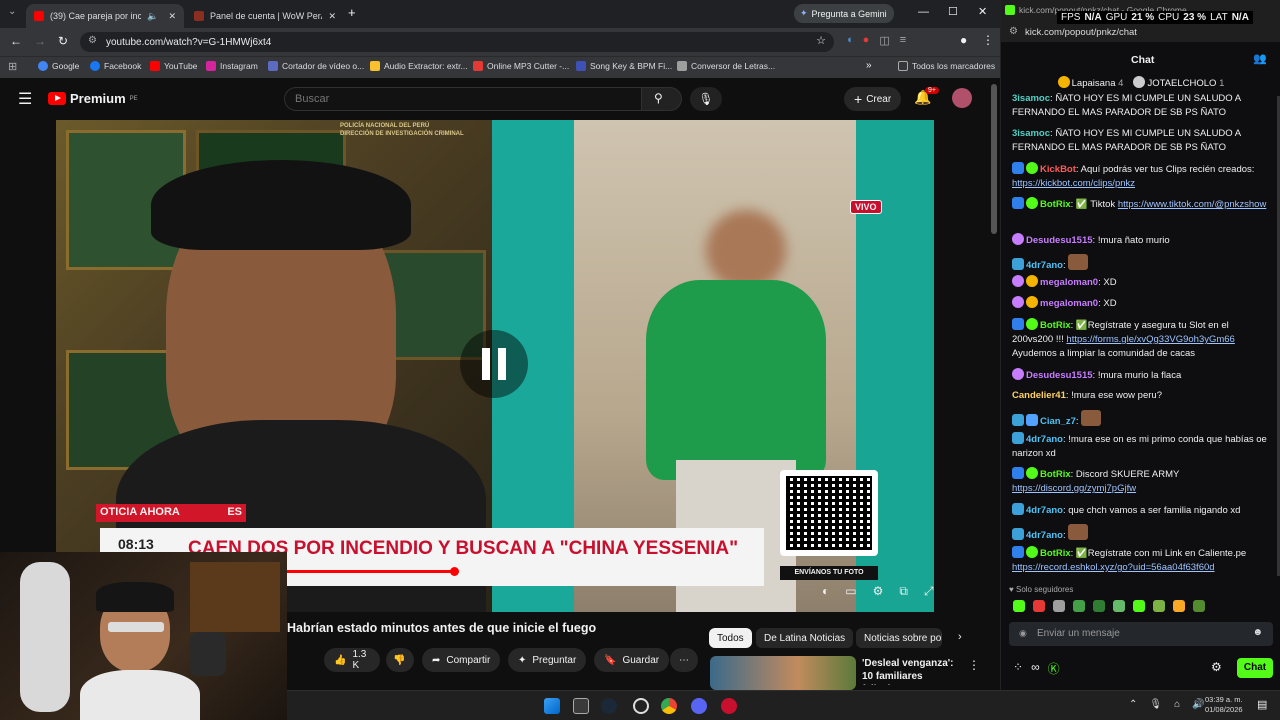 Image resolution: width=1280 pixels, height=720 pixels. What do you see at coordinates (669, 706) in the screenshot?
I see `chrome-icon` at bounding box center [669, 706].